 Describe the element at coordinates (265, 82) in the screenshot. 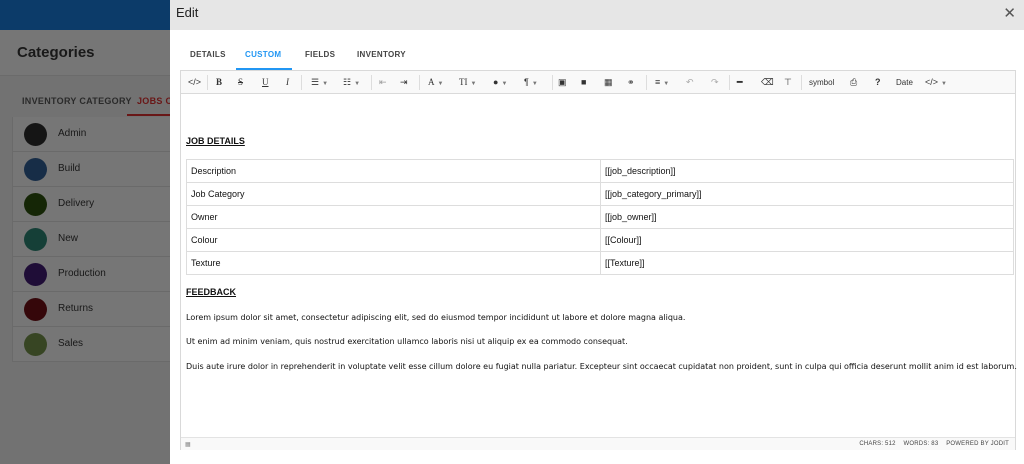

I see `underline-icon: U` at that location.